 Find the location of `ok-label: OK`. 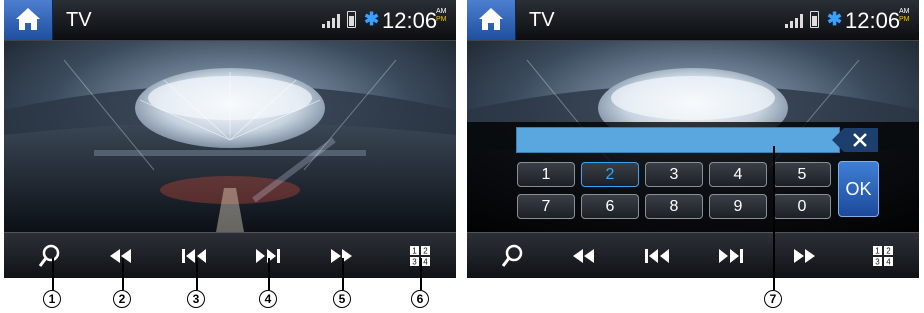

ok-label: OK is located at coordinates (858, 188).